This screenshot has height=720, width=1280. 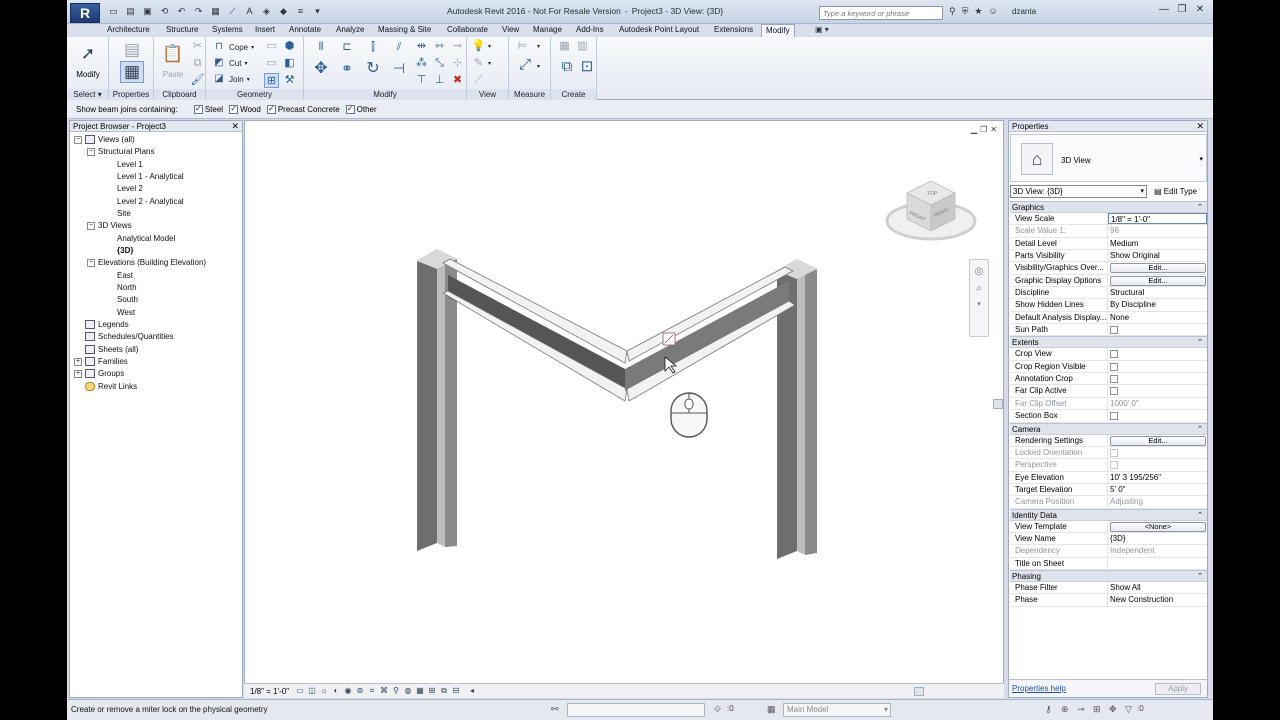 I want to click on workset-combo, so click(x=636, y=710).